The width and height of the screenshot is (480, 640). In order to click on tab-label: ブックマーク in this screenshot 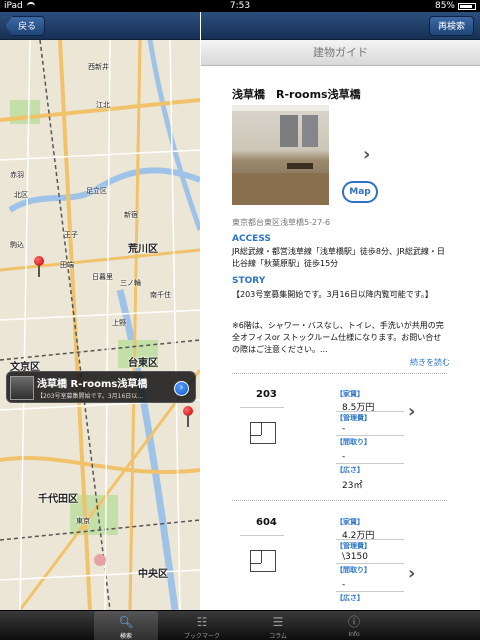, I will do `click(201, 636)`.